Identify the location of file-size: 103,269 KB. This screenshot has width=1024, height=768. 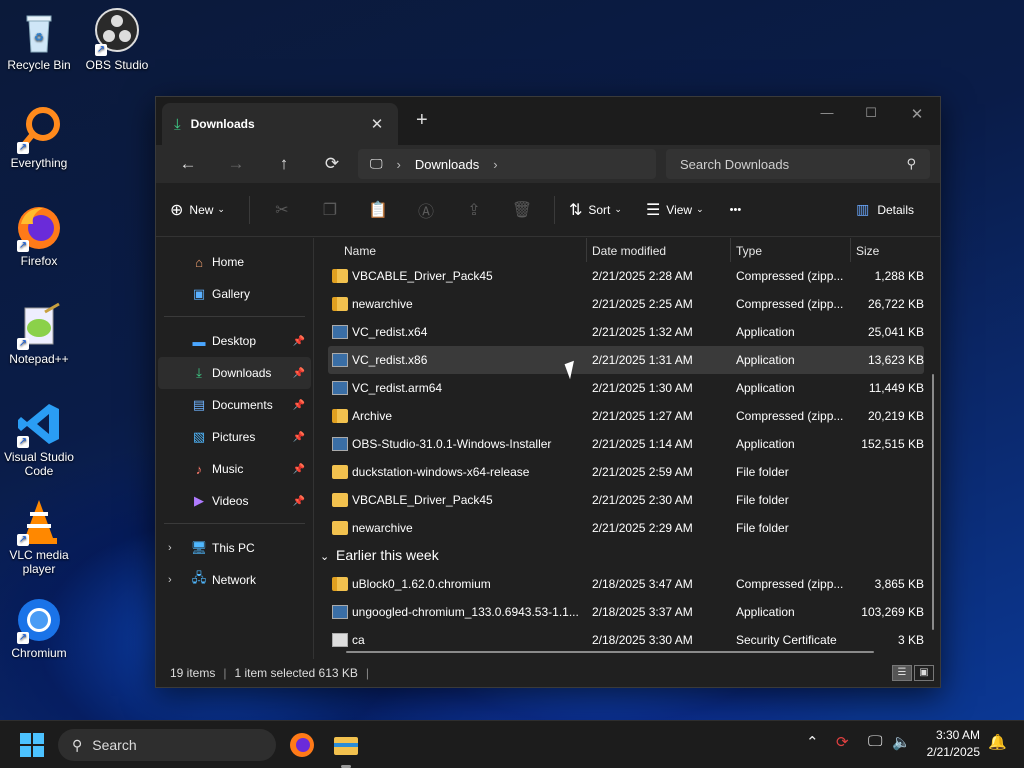
(892, 612).